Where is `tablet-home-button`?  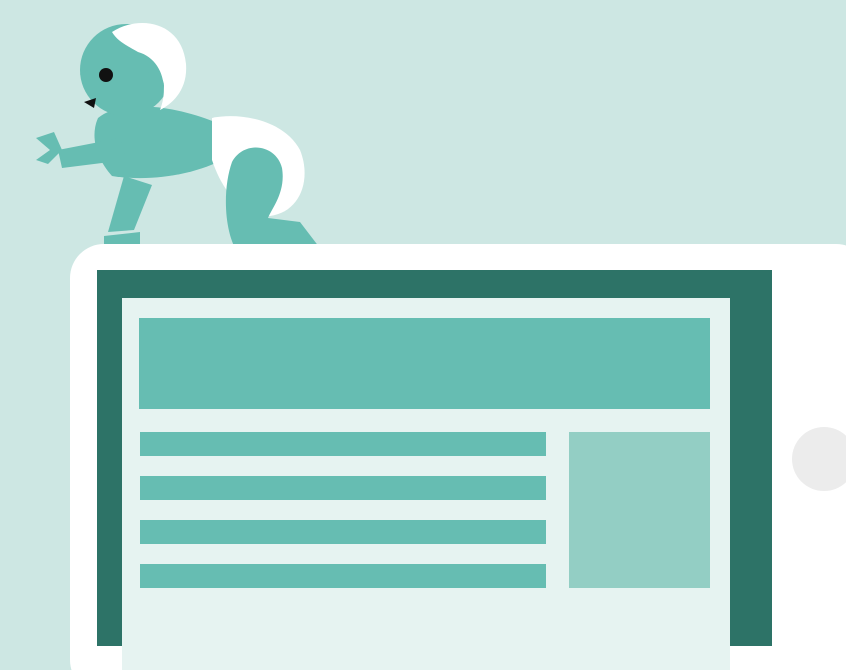 tablet-home-button is located at coordinates (819, 459).